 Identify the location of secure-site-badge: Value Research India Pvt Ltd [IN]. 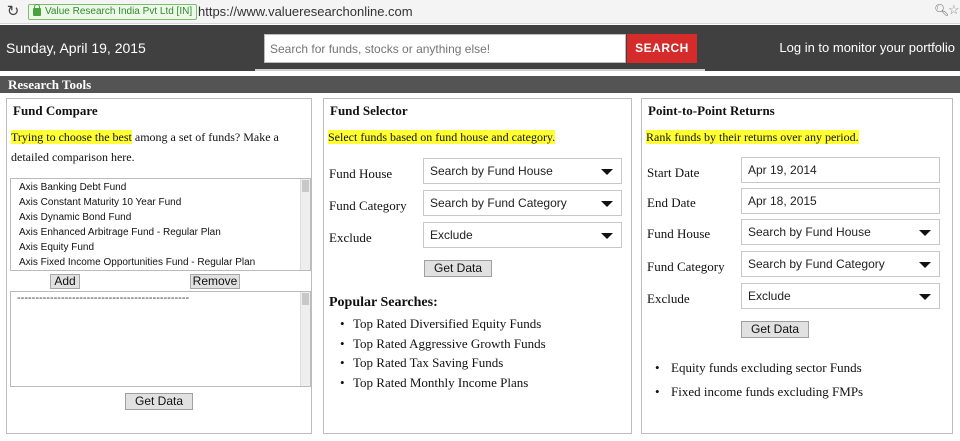
(113, 12).